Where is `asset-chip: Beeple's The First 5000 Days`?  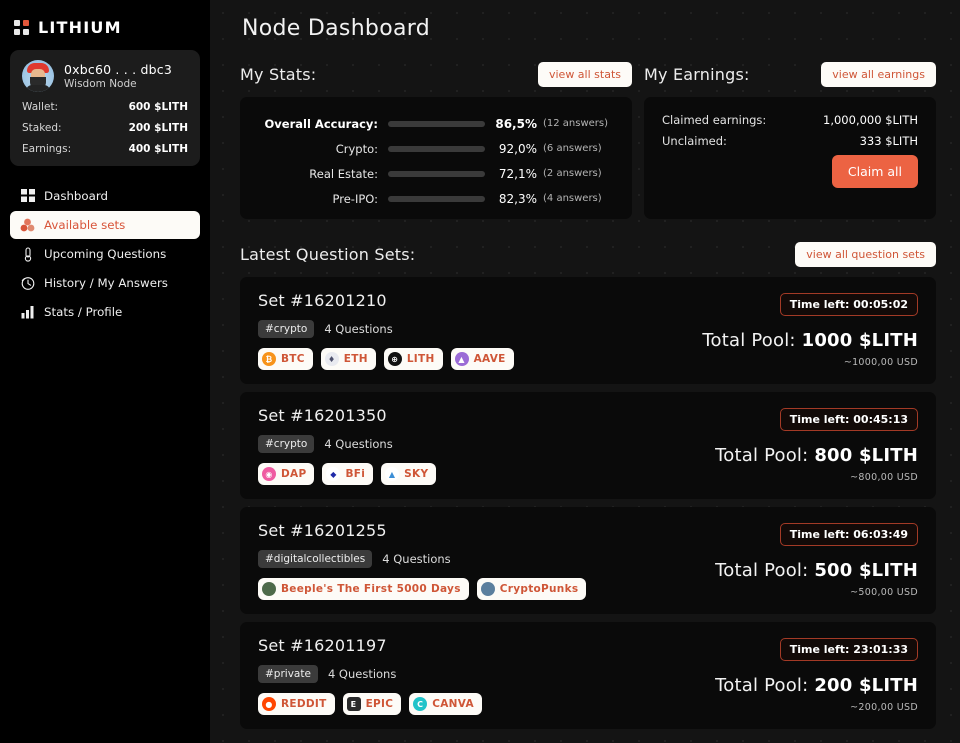 asset-chip: Beeple's The First 5000 Days is located at coordinates (363, 589).